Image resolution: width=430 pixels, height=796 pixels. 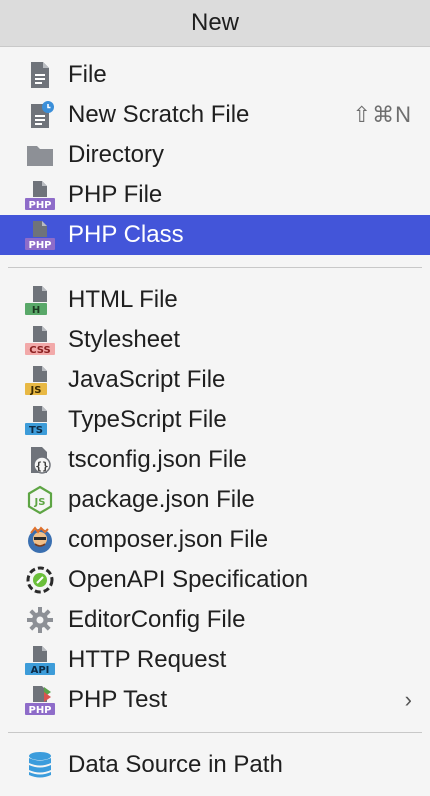 What do you see at coordinates (215, 300) in the screenshot?
I see `menu-item-html-file: H HTML File` at bounding box center [215, 300].